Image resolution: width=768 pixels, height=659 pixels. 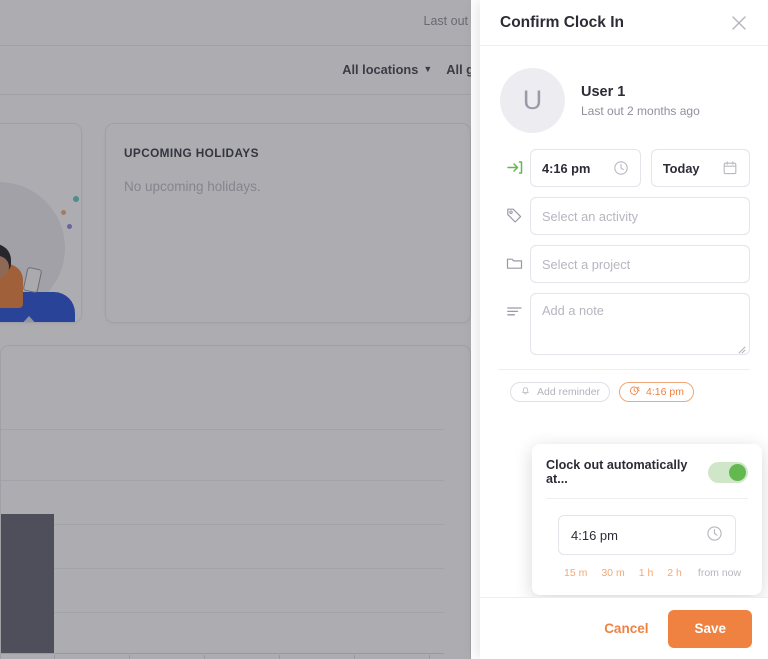 What do you see at coordinates (730, 168) in the screenshot?
I see `calendar-icon` at bounding box center [730, 168].